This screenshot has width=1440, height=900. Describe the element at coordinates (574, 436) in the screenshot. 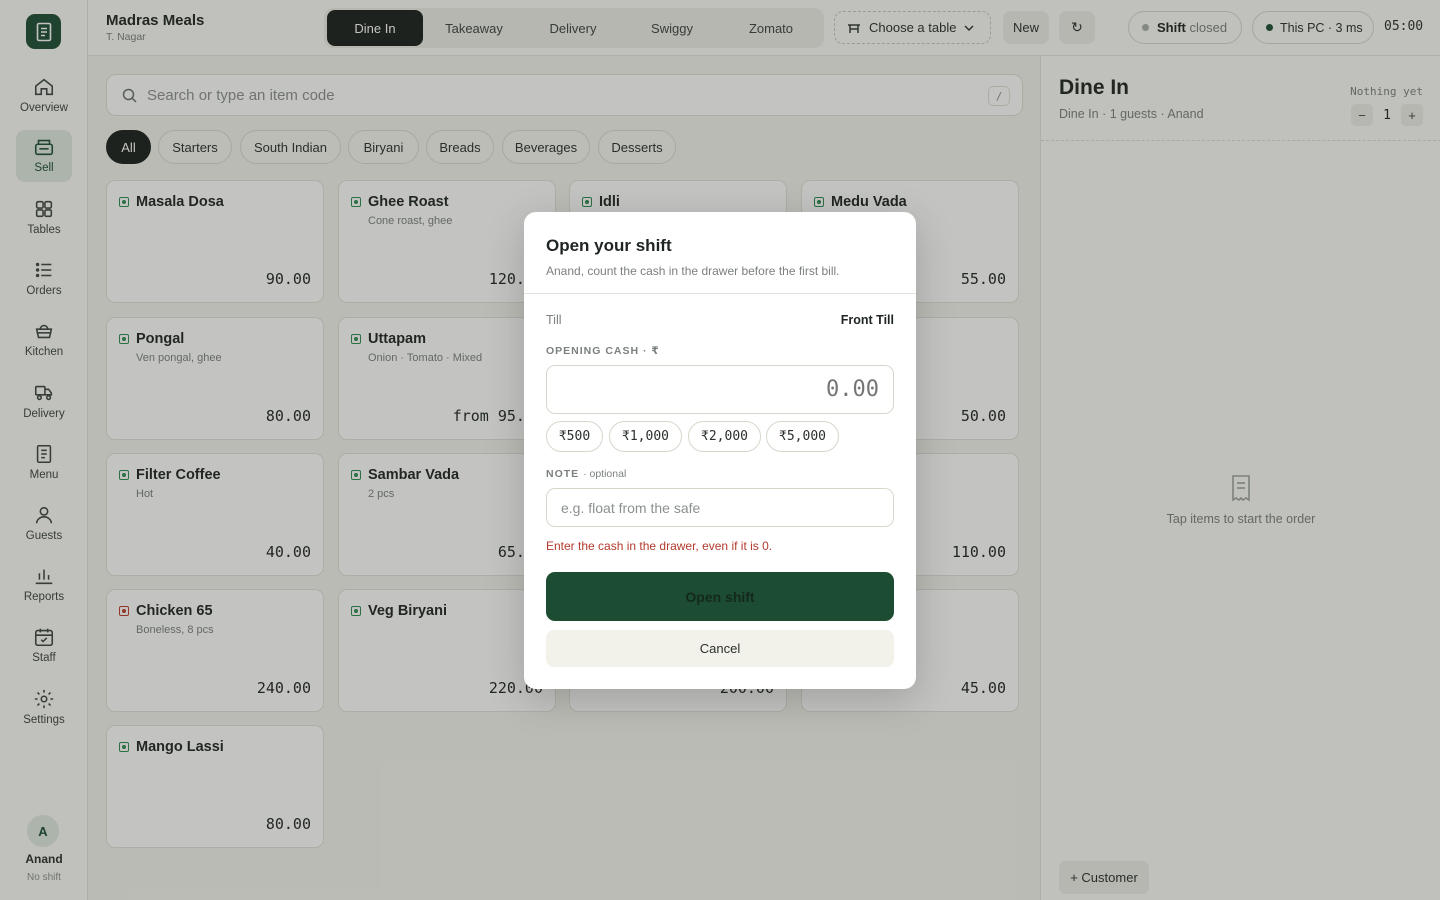

I see `quick-amount-500-button: ₹500` at that location.